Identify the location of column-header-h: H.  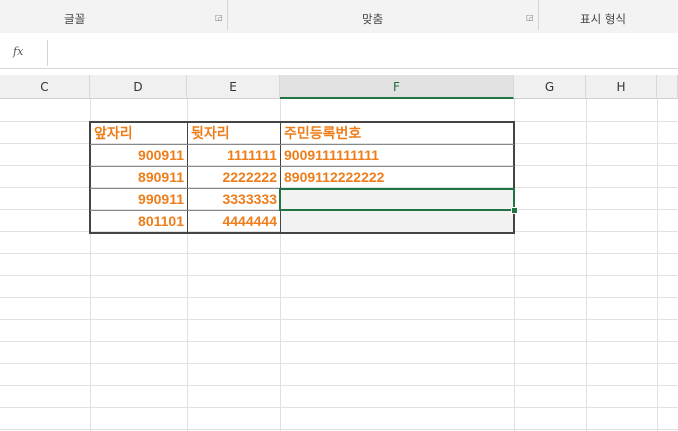
(621, 87).